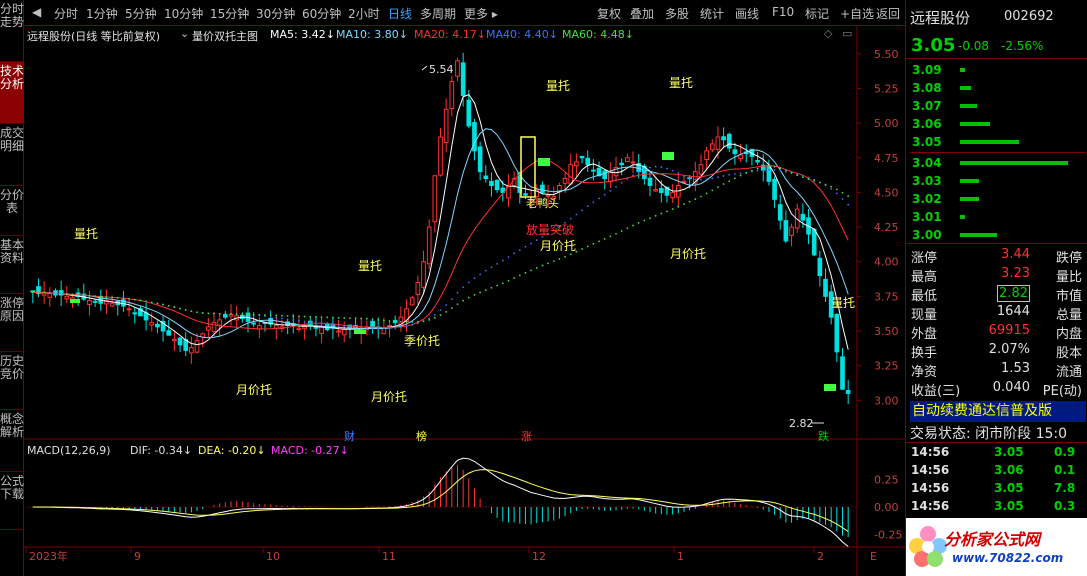 The image size is (1087, 576). I want to click on tab-realtime: 分时走势, so click(12, 31).